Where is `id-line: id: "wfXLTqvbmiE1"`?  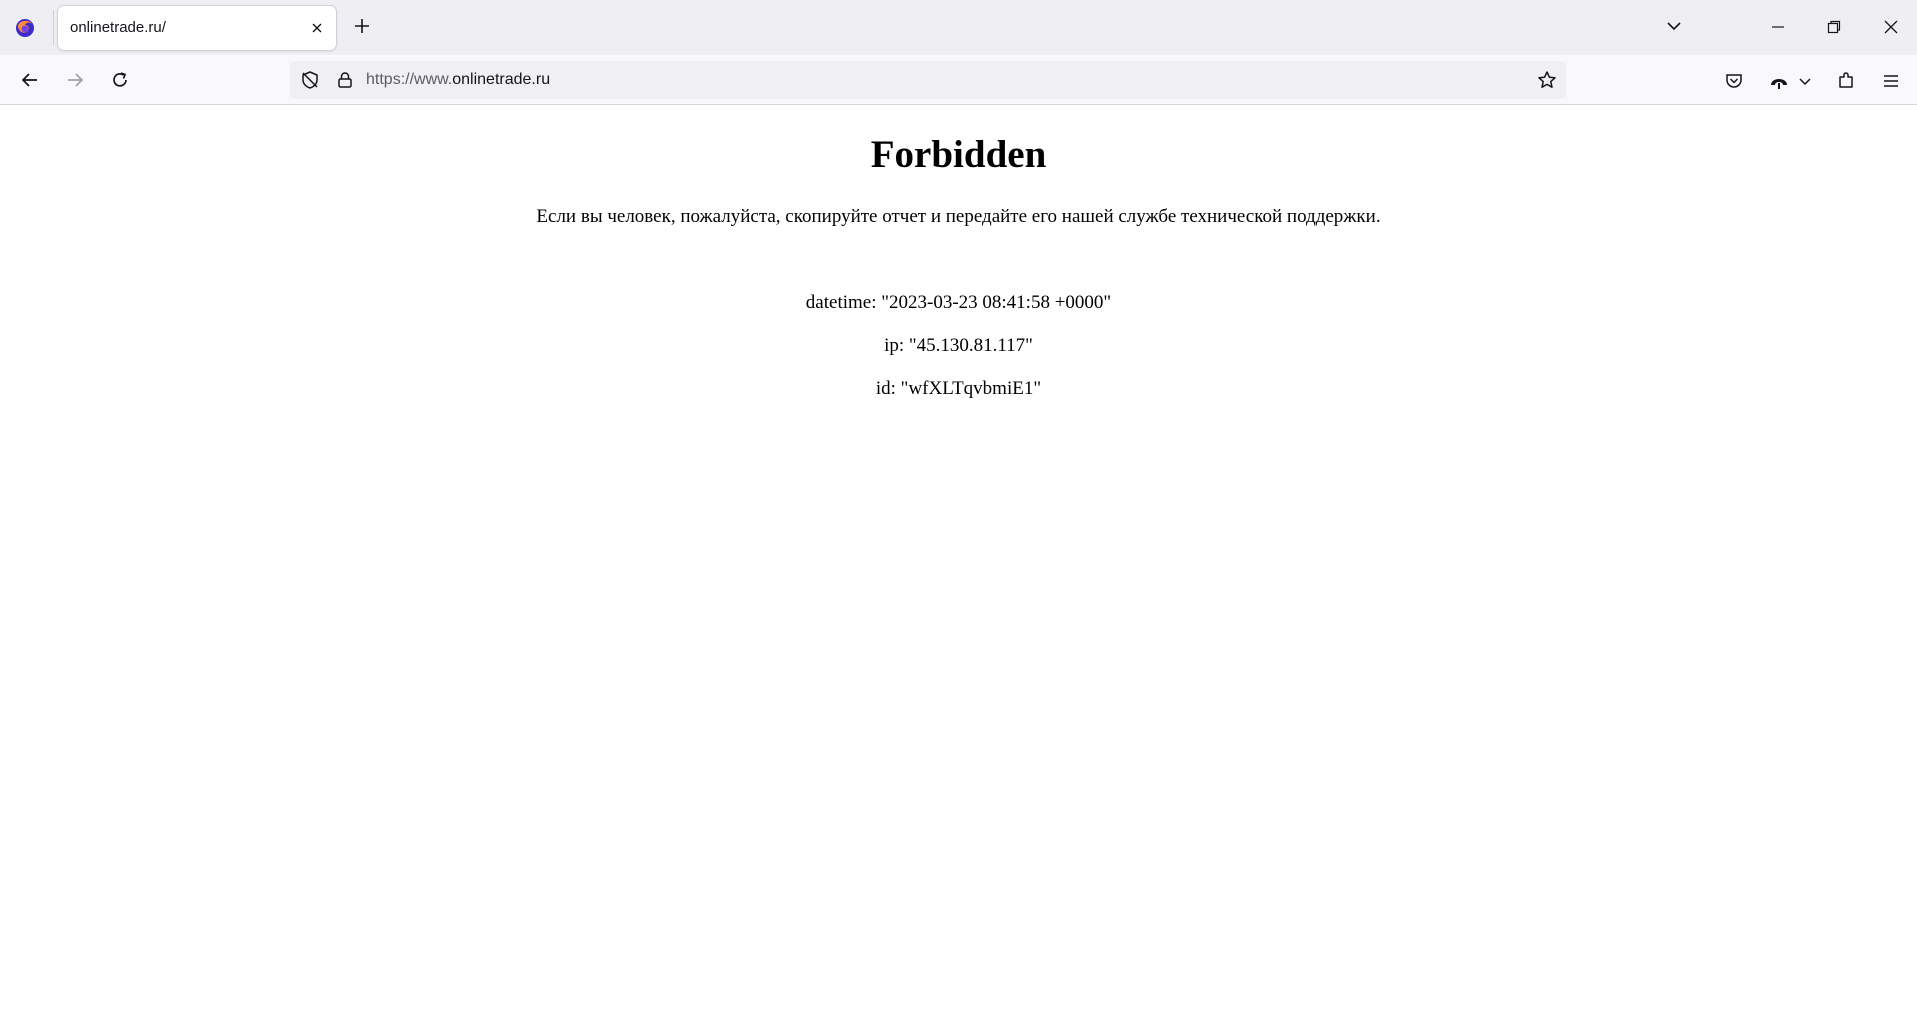
id-line: id: "wfXLTqvbmiE1" is located at coordinates (958, 388).